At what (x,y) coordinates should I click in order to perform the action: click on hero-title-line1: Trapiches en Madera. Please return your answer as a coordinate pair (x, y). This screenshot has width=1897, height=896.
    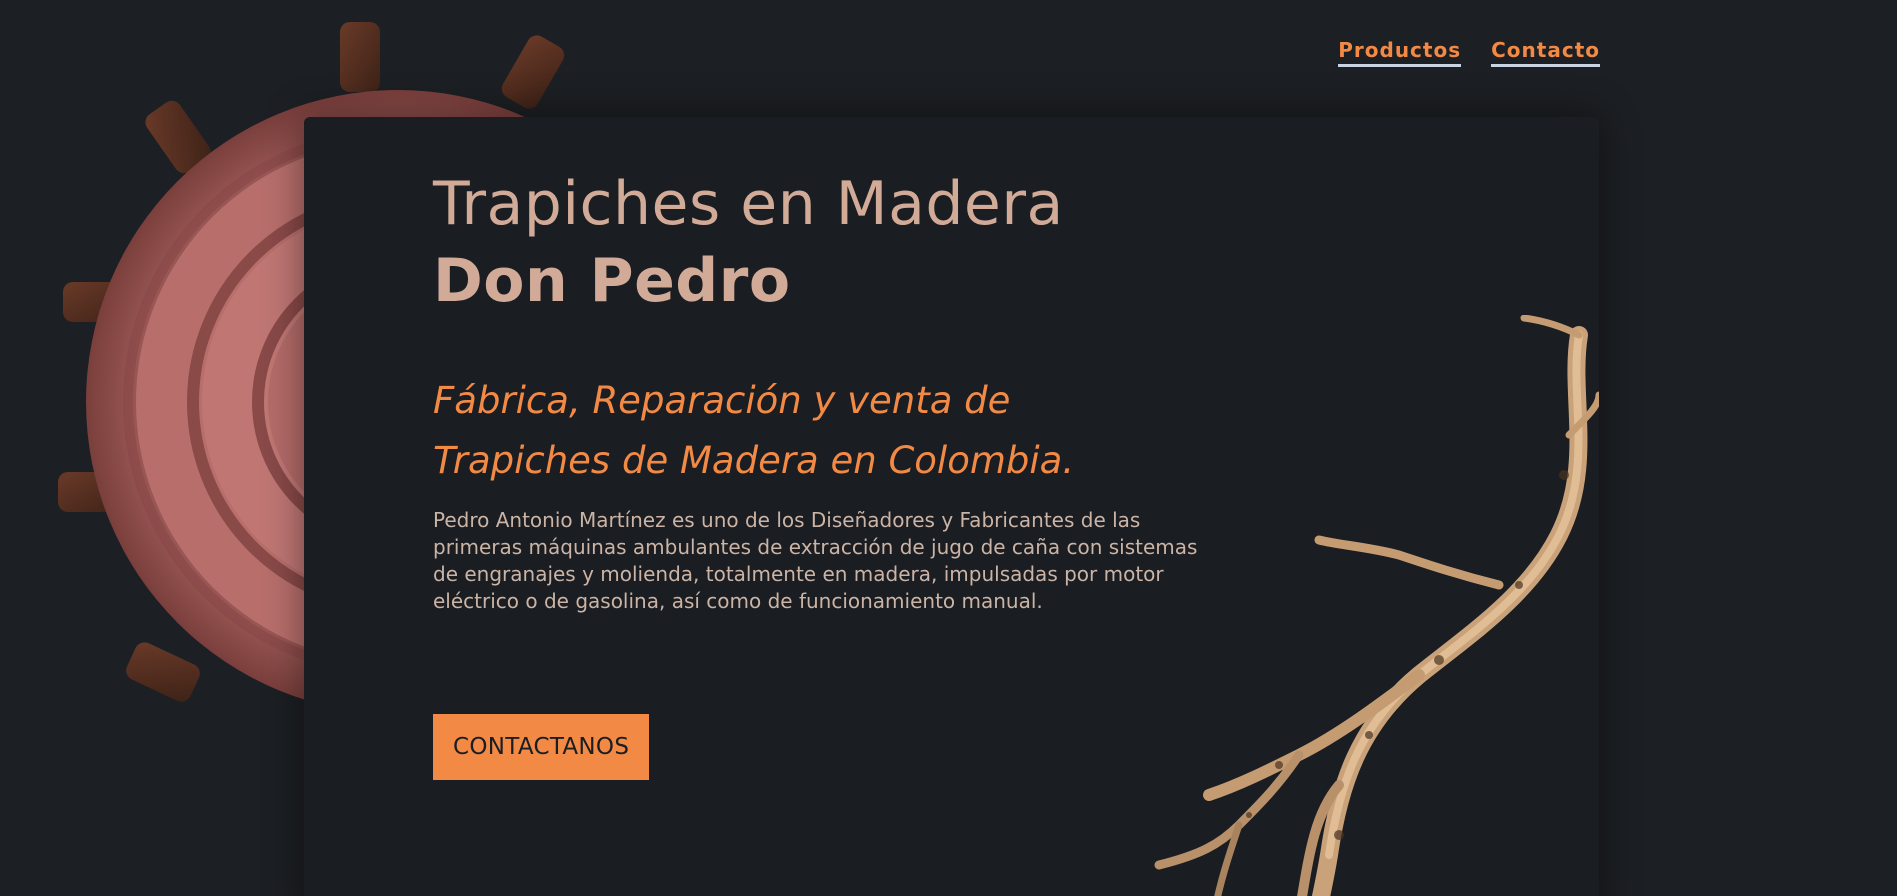
    Looking at the image, I should click on (748, 204).